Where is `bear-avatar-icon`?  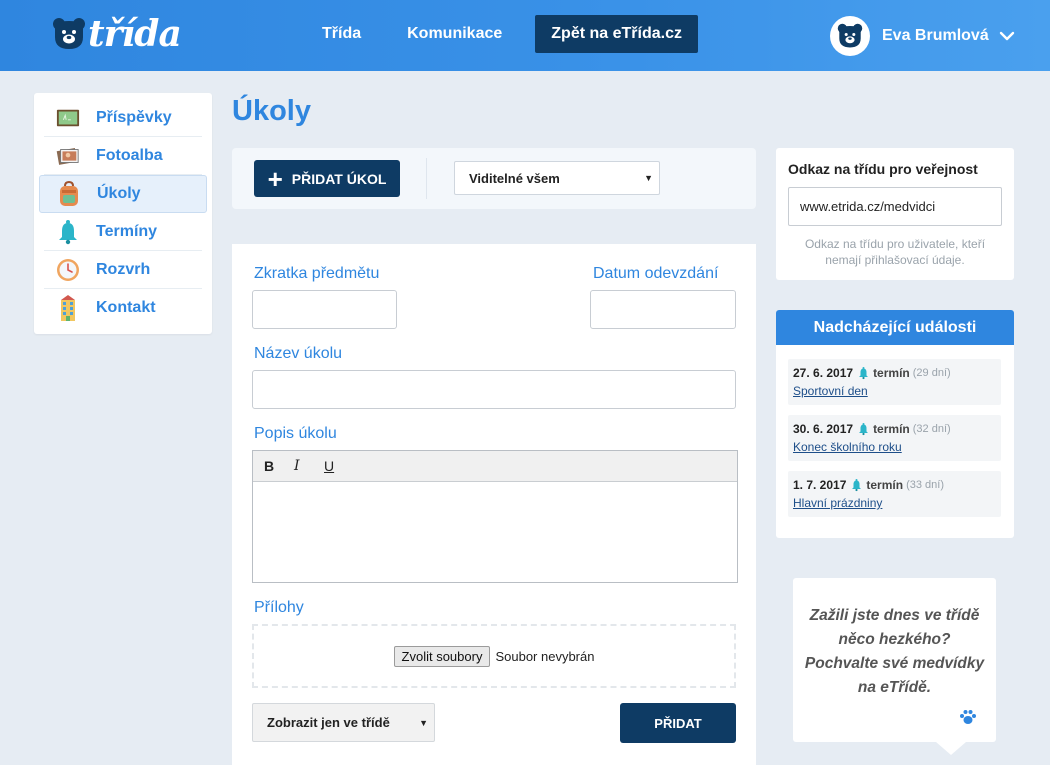
bear-avatar-icon is located at coordinates (850, 35).